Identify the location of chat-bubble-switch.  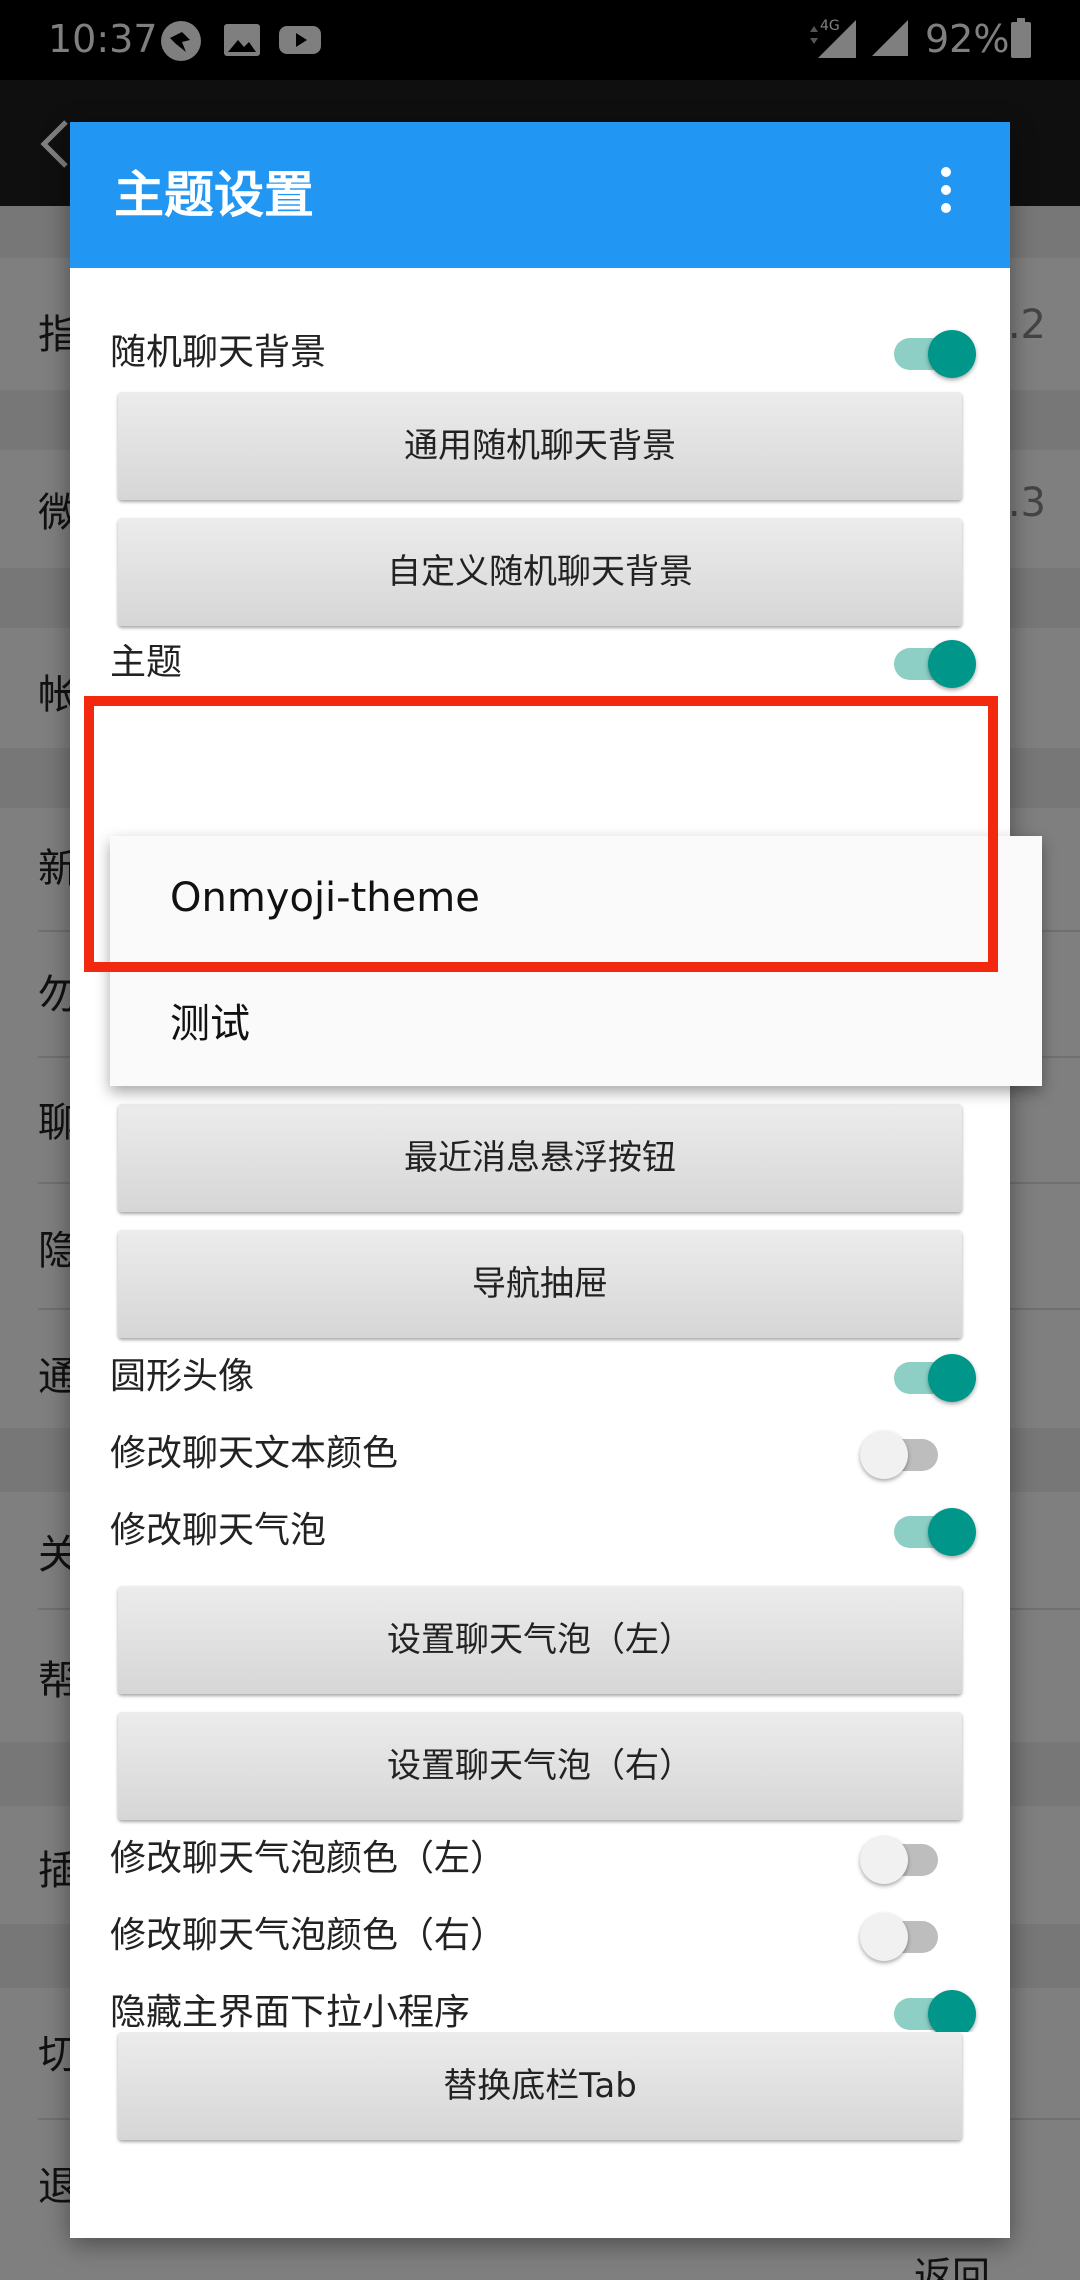
(928, 1532).